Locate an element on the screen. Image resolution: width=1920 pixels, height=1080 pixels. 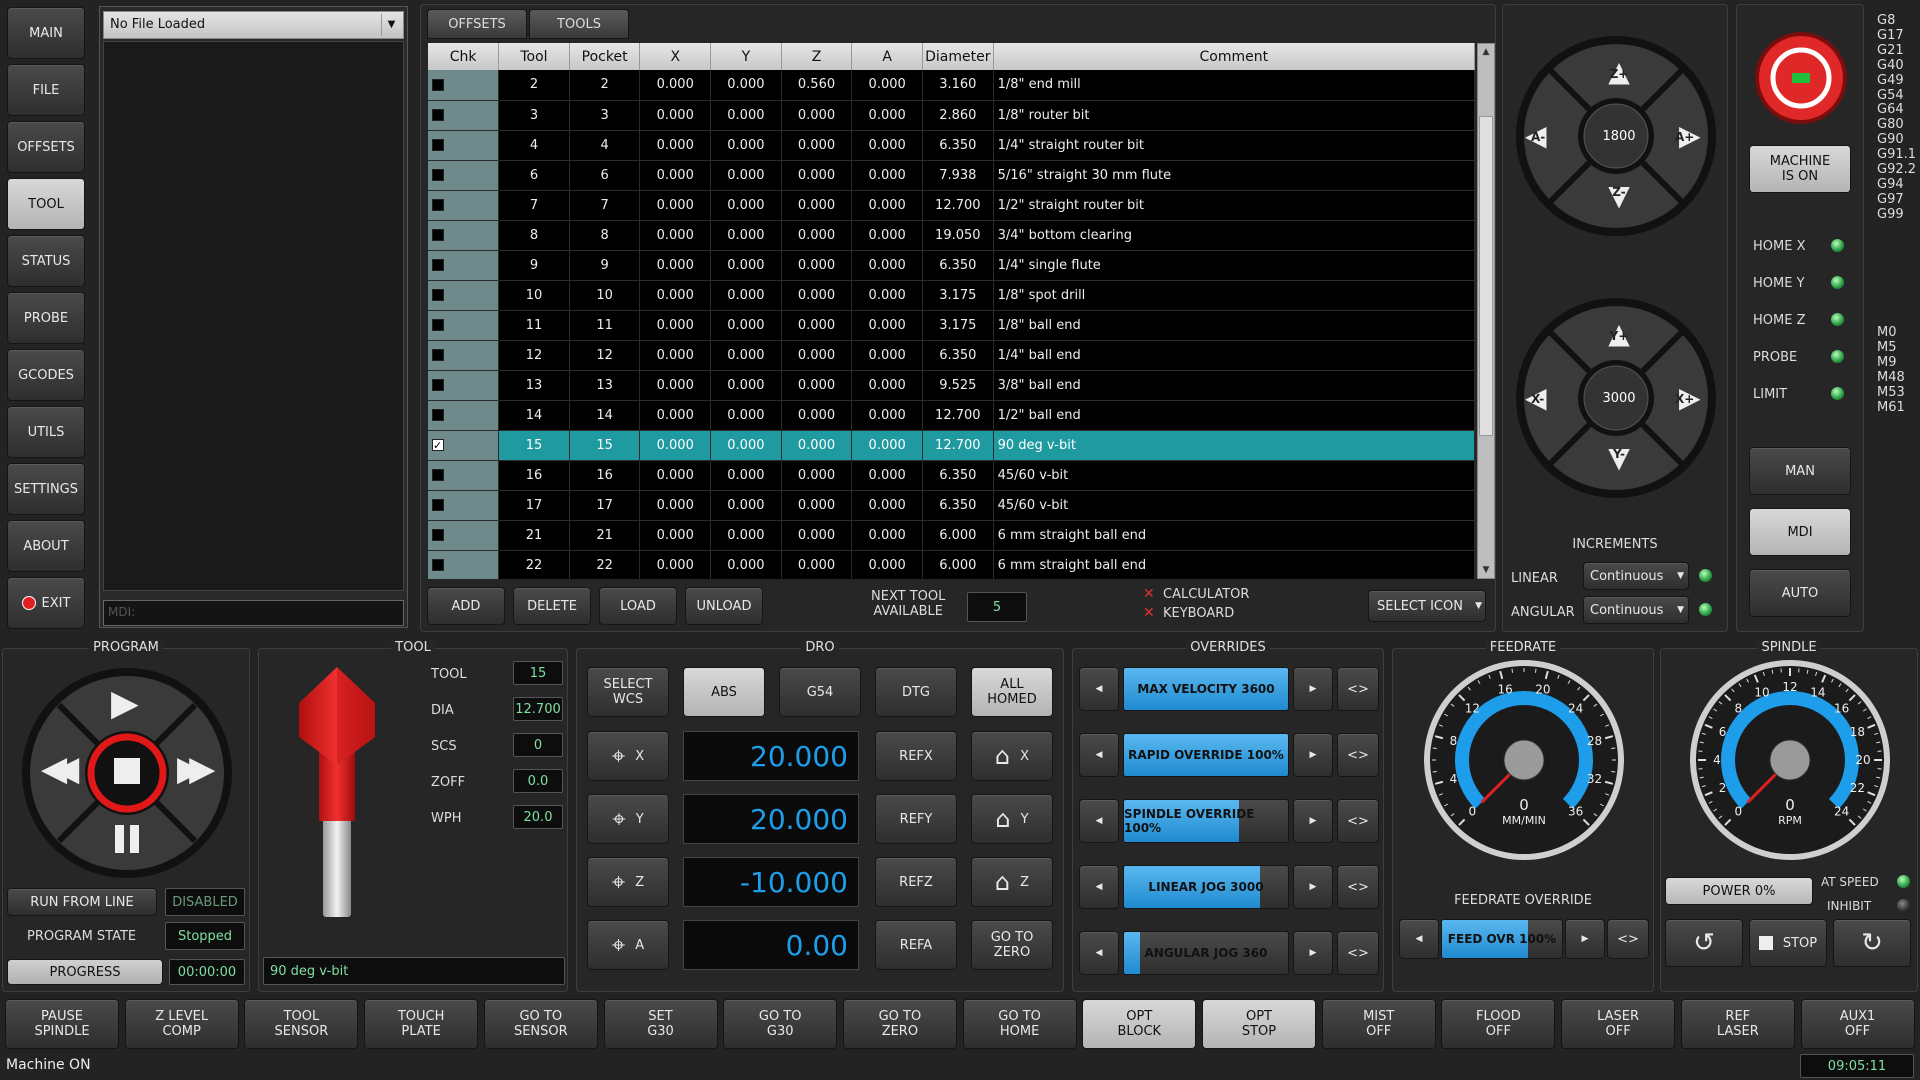
table-cell-comment: 45/60 v-bit is located at coordinates (1234, 475).